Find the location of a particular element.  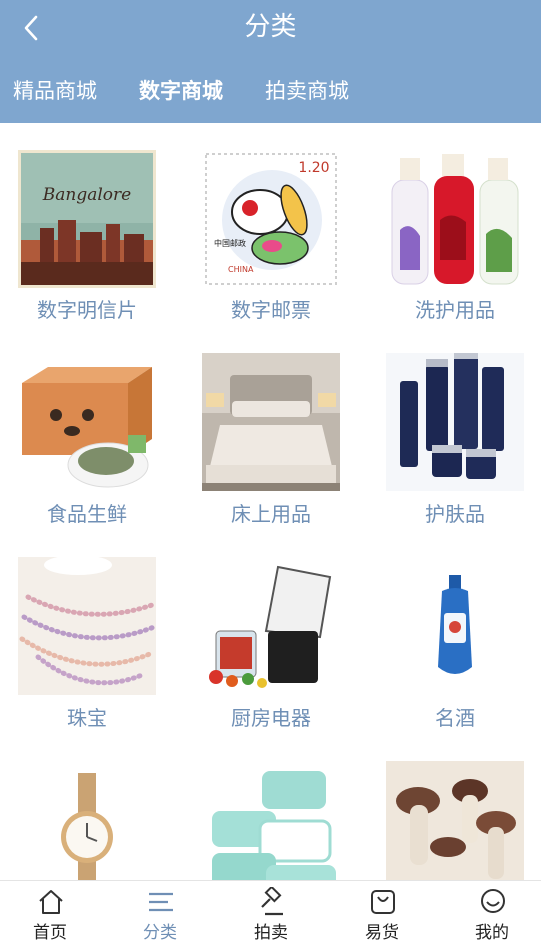

category-icon is located at coordinates (161, 902).